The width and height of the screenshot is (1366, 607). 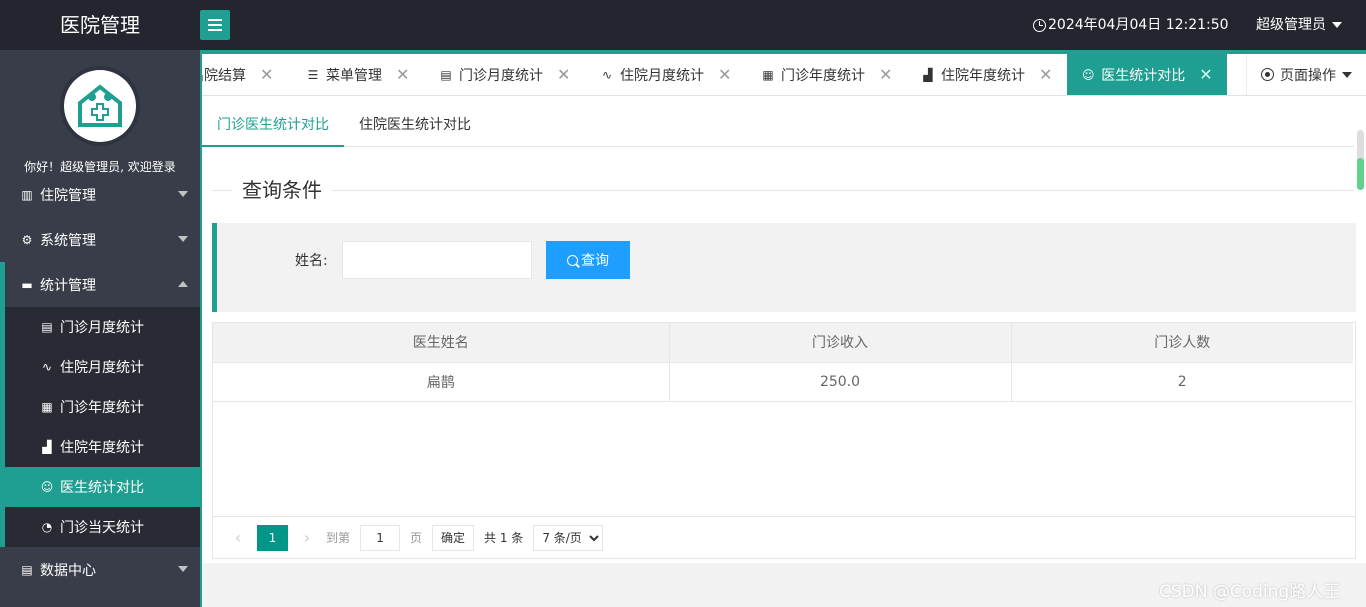 I want to click on search-button: 查询, so click(x=588, y=260).